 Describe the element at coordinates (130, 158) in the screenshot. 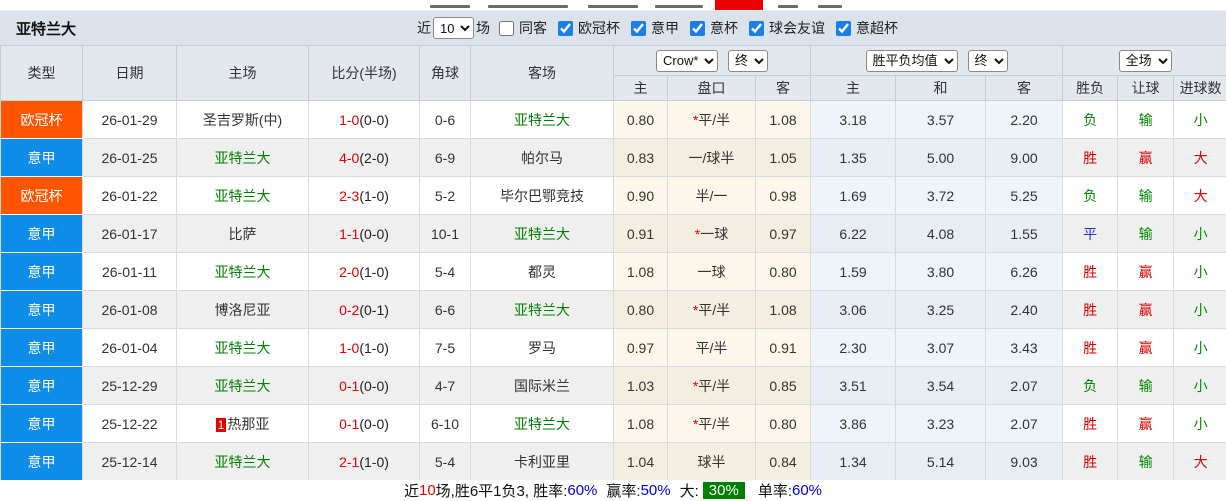

I see `match-date: 26-01-25` at that location.